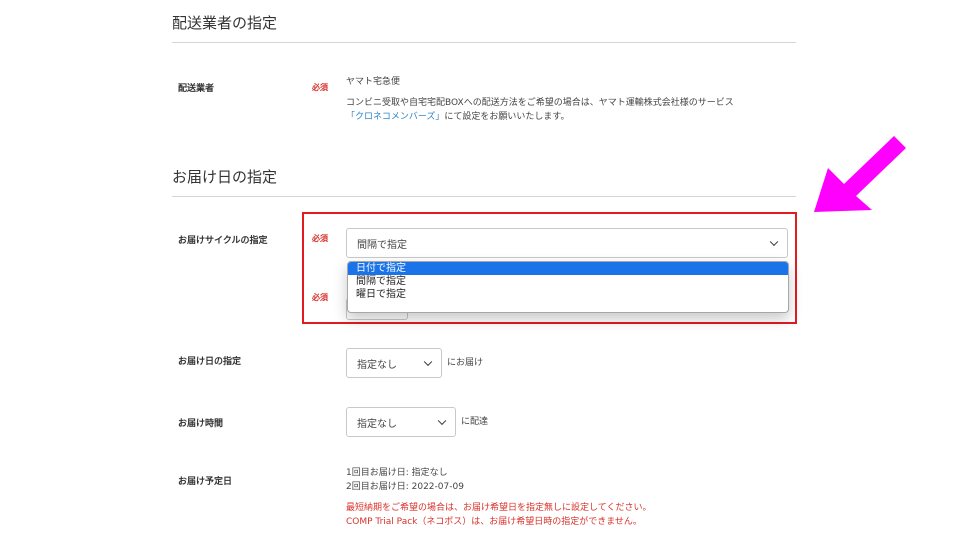  Describe the element at coordinates (210, 362) in the screenshot. I see `date-label: お届け日の指定` at that location.